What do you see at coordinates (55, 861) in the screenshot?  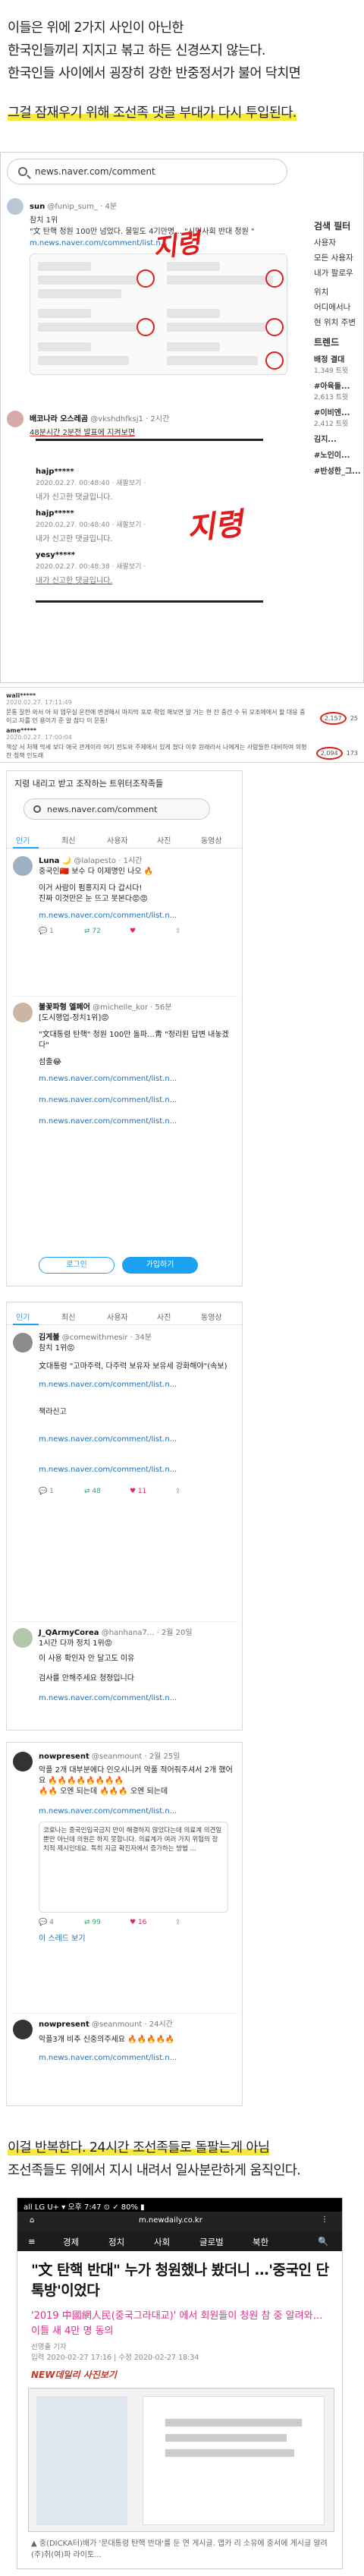 I see `tweet-author: Luna 🌙` at bounding box center [55, 861].